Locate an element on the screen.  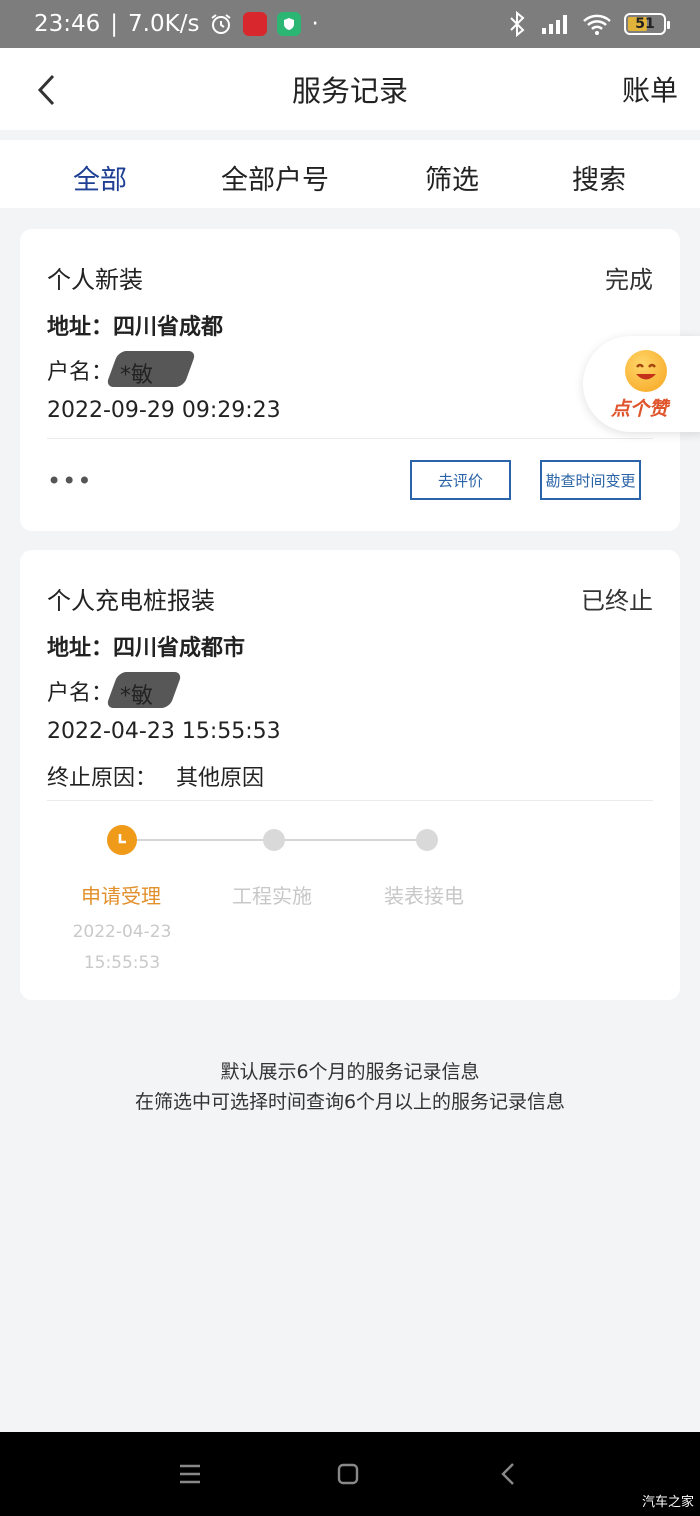
termination-reason-row: 终止原因： 其他原因 is located at coordinates (155, 776).